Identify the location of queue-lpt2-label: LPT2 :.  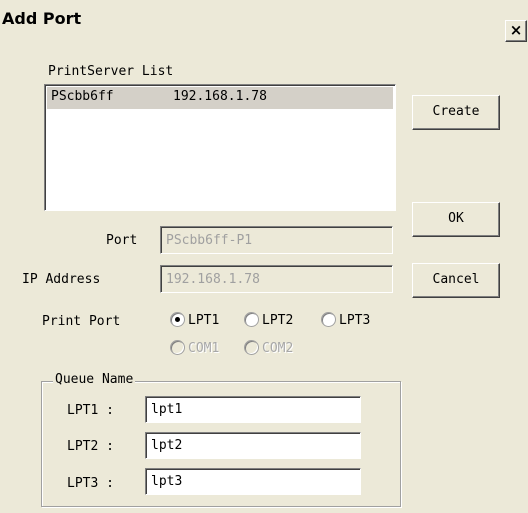
(90, 446).